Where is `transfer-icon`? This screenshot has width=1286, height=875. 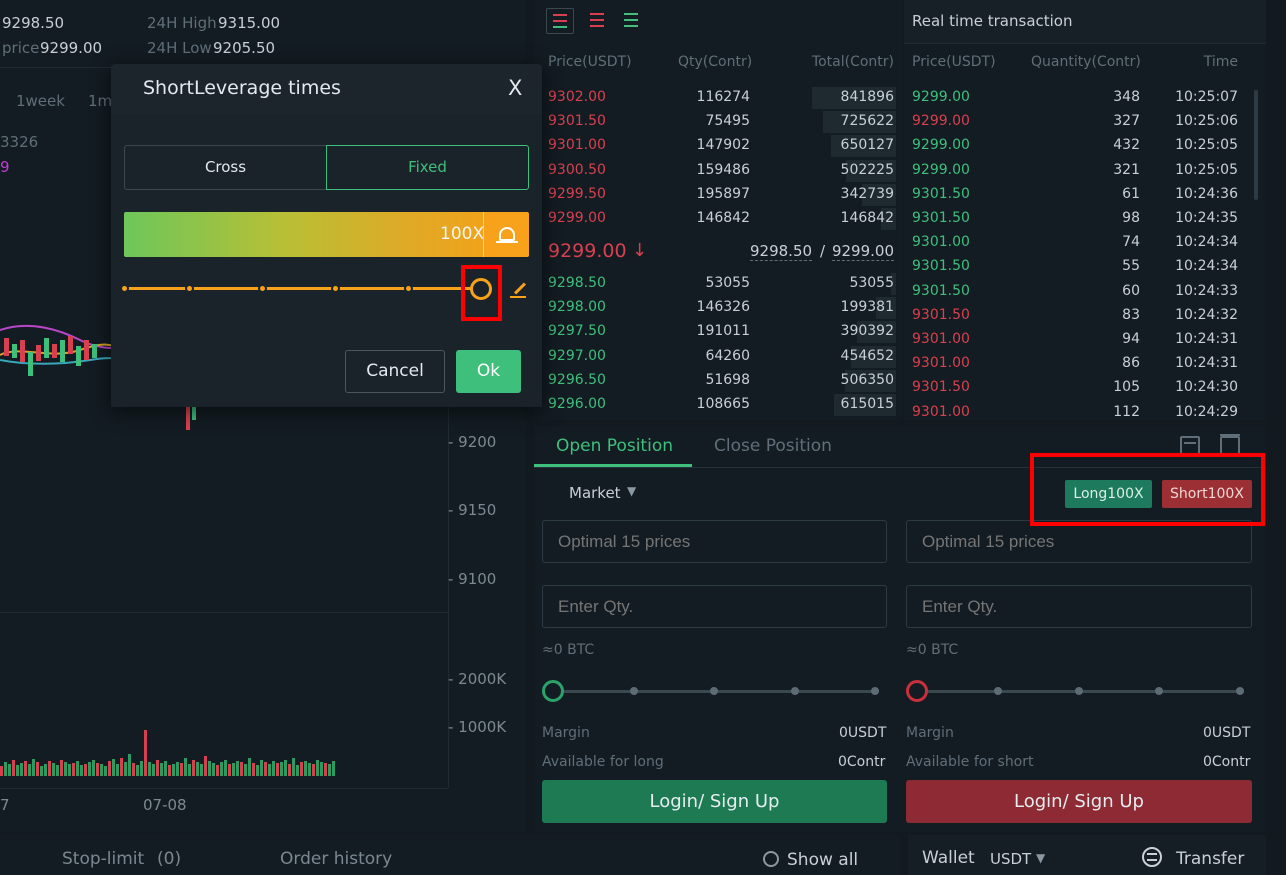
transfer-icon is located at coordinates (1152, 857).